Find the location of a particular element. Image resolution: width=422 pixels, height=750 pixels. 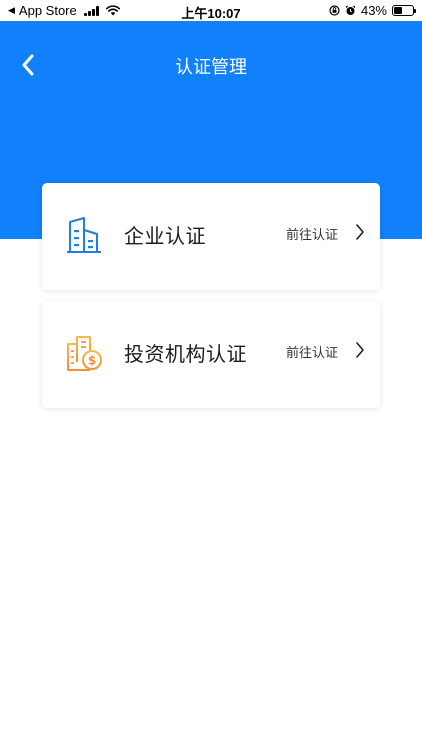

battery-icon is located at coordinates (404, 10).